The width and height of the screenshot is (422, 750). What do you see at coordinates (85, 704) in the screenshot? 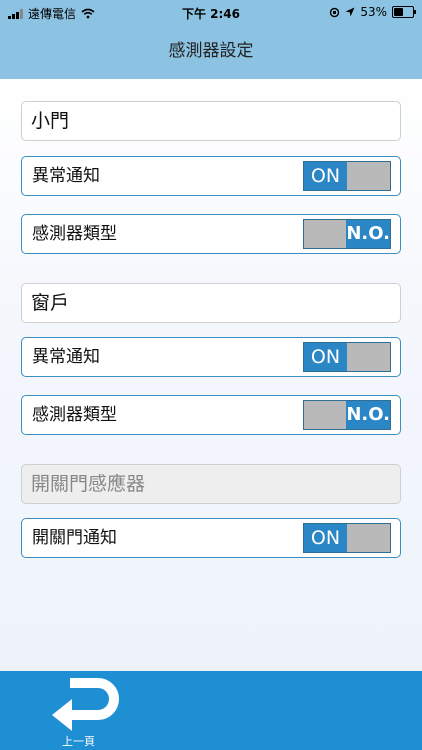
I see `back-arrow-icon` at bounding box center [85, 704].